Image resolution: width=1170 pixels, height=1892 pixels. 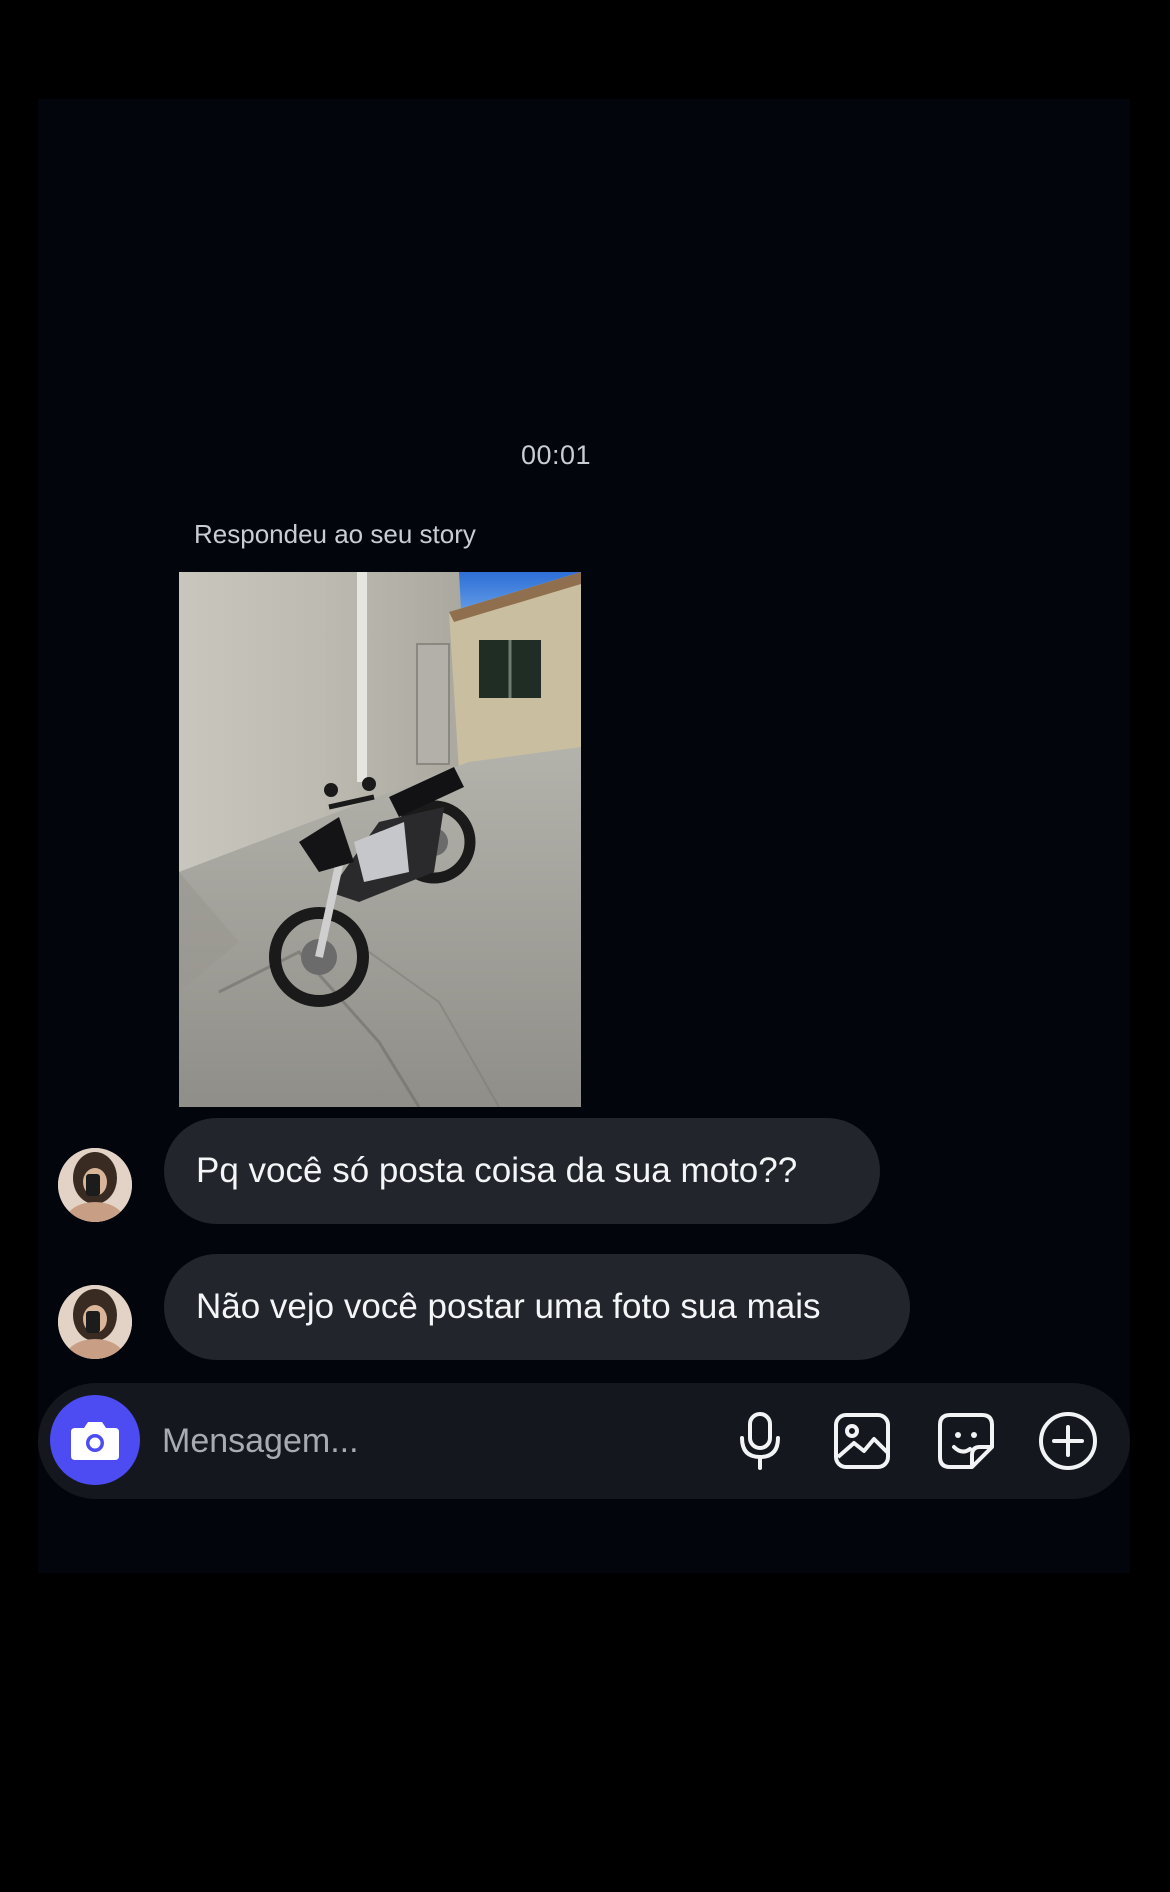 What do you see at coordinates (522, 1171) in the screenshot?
I see `message-bubble: Pq você só posta coisa da sua moto??` at bounding box center [522, 1171].